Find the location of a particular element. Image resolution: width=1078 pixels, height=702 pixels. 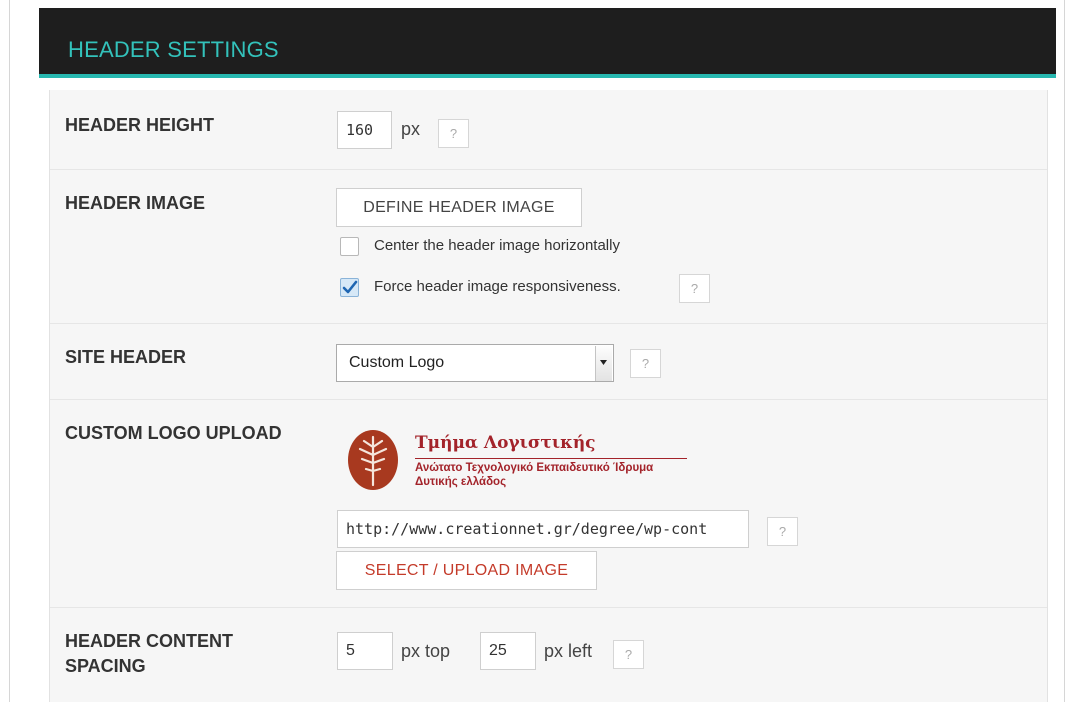

site-header-label: SITE HEADER is located at coordinates (126, 357).